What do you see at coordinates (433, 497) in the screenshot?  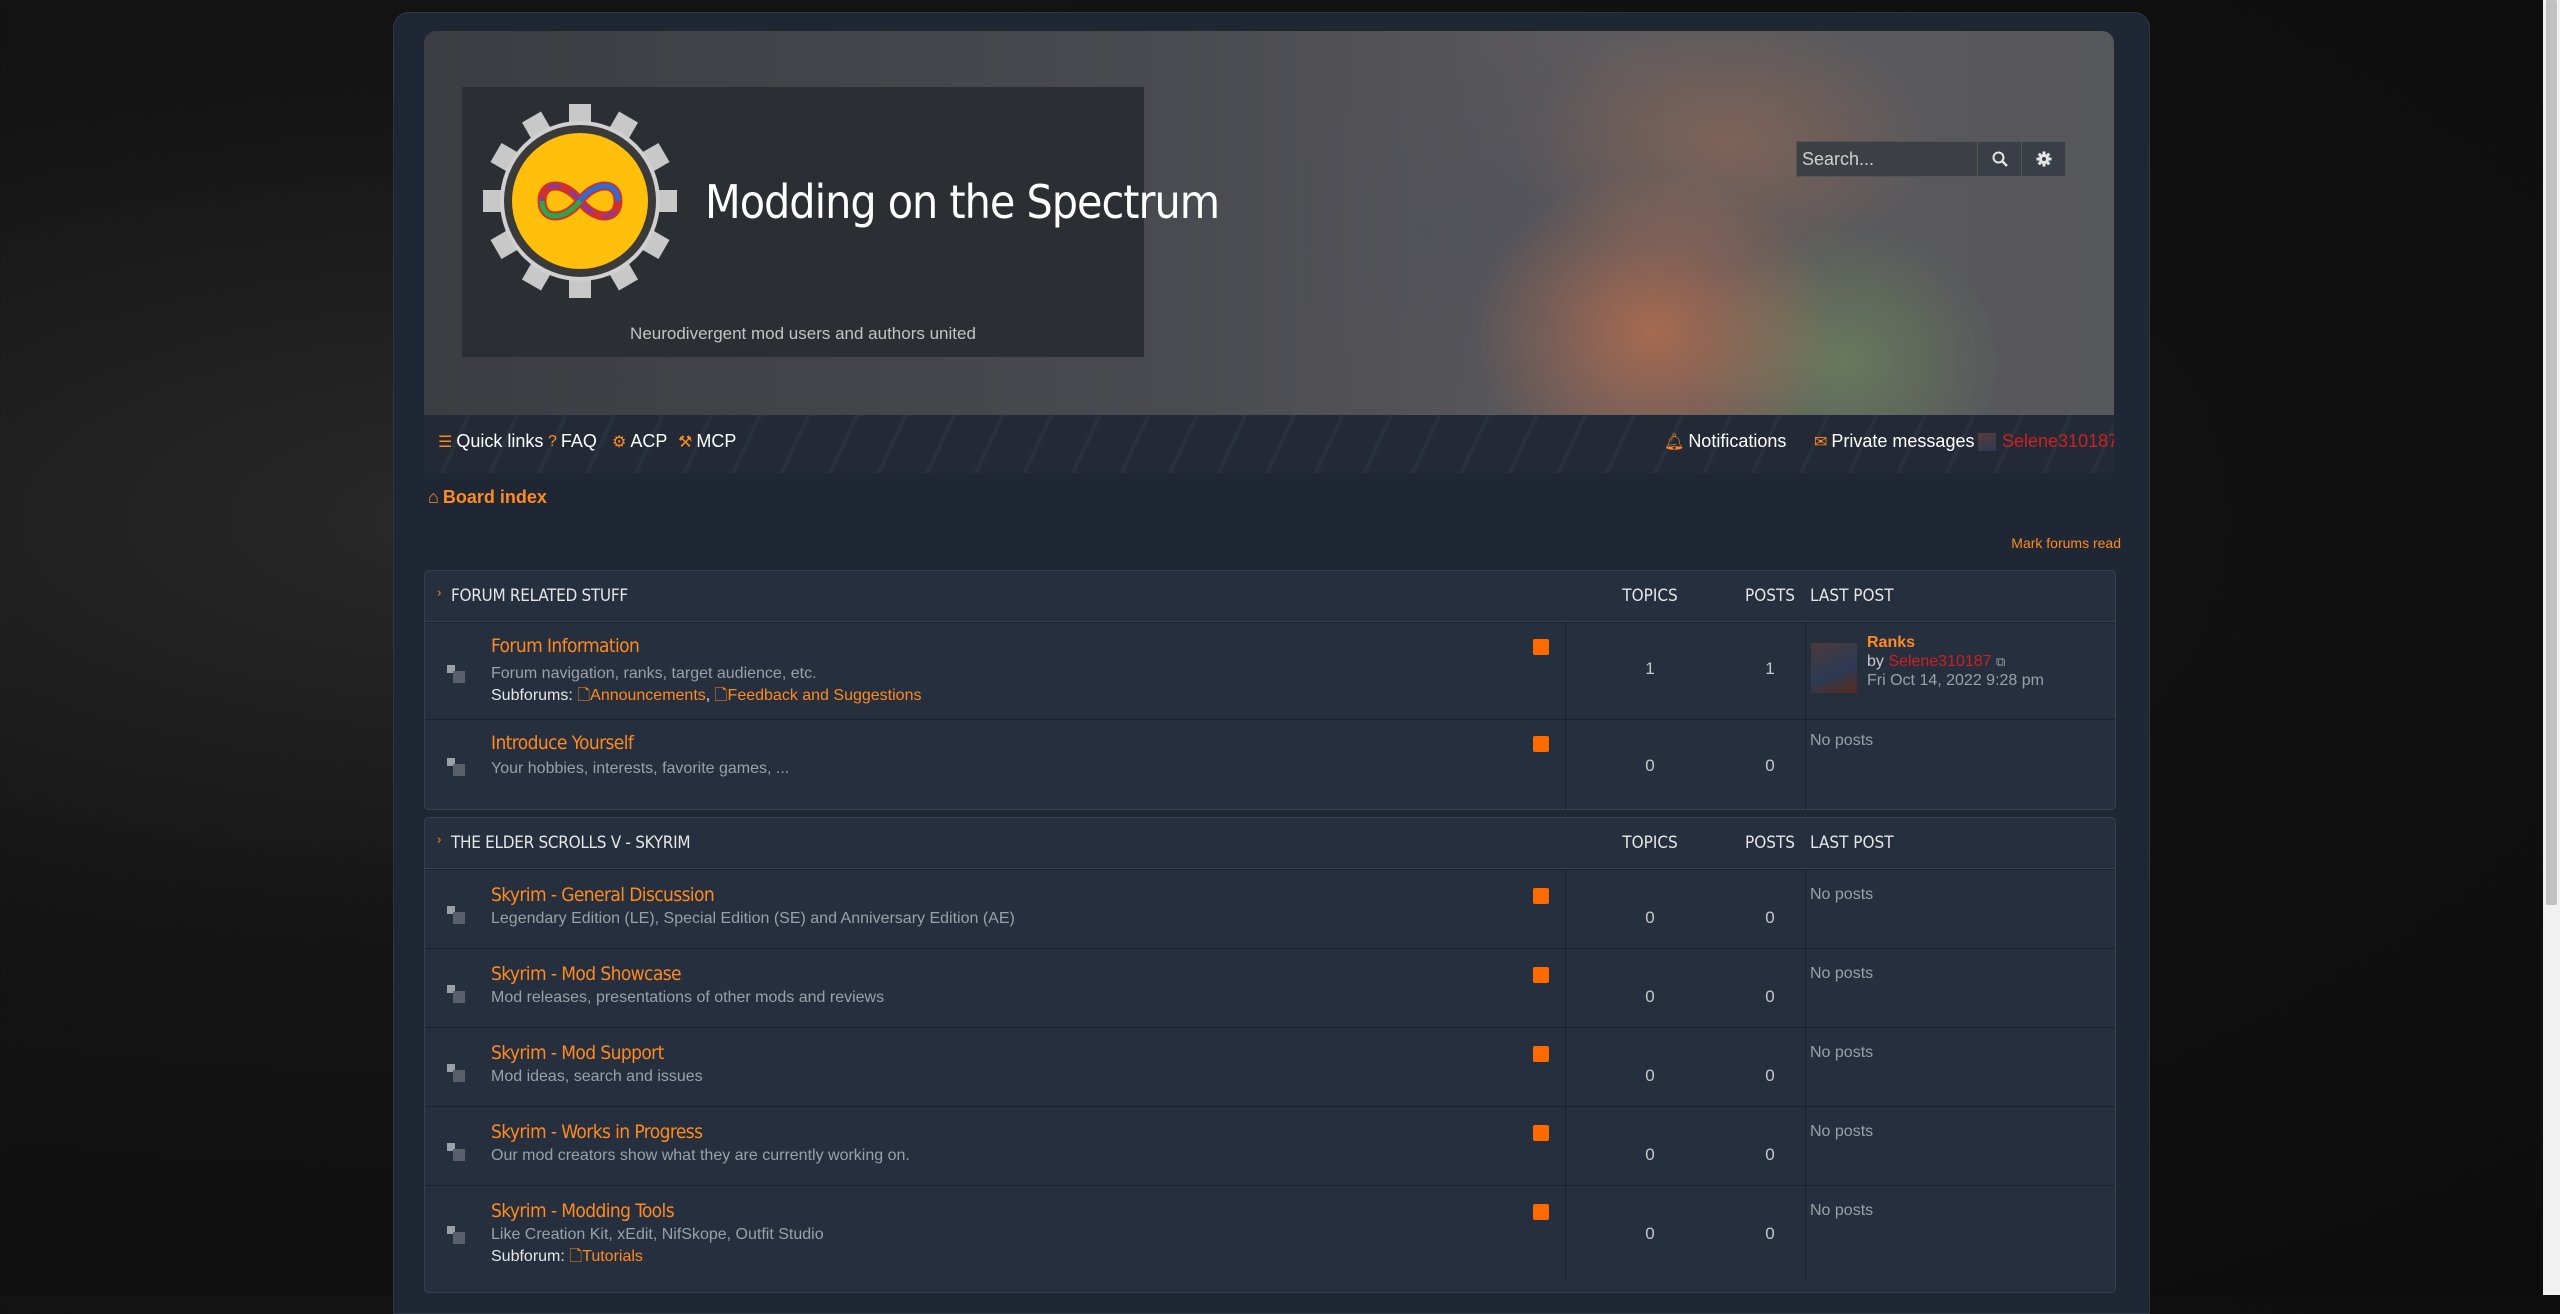 I see `home-icon: ⌂` at bounding box center [433, 497].